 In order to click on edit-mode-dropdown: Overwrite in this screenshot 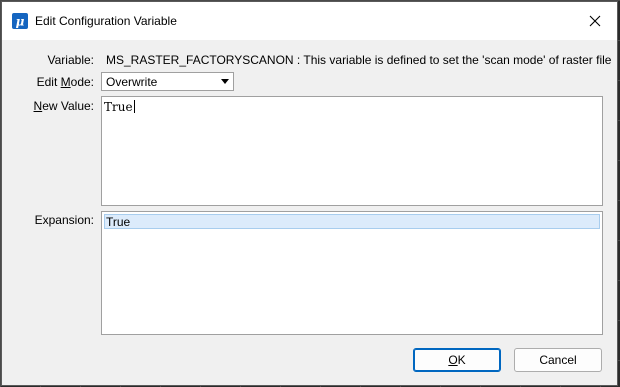, I will do `click(167, 81)`.